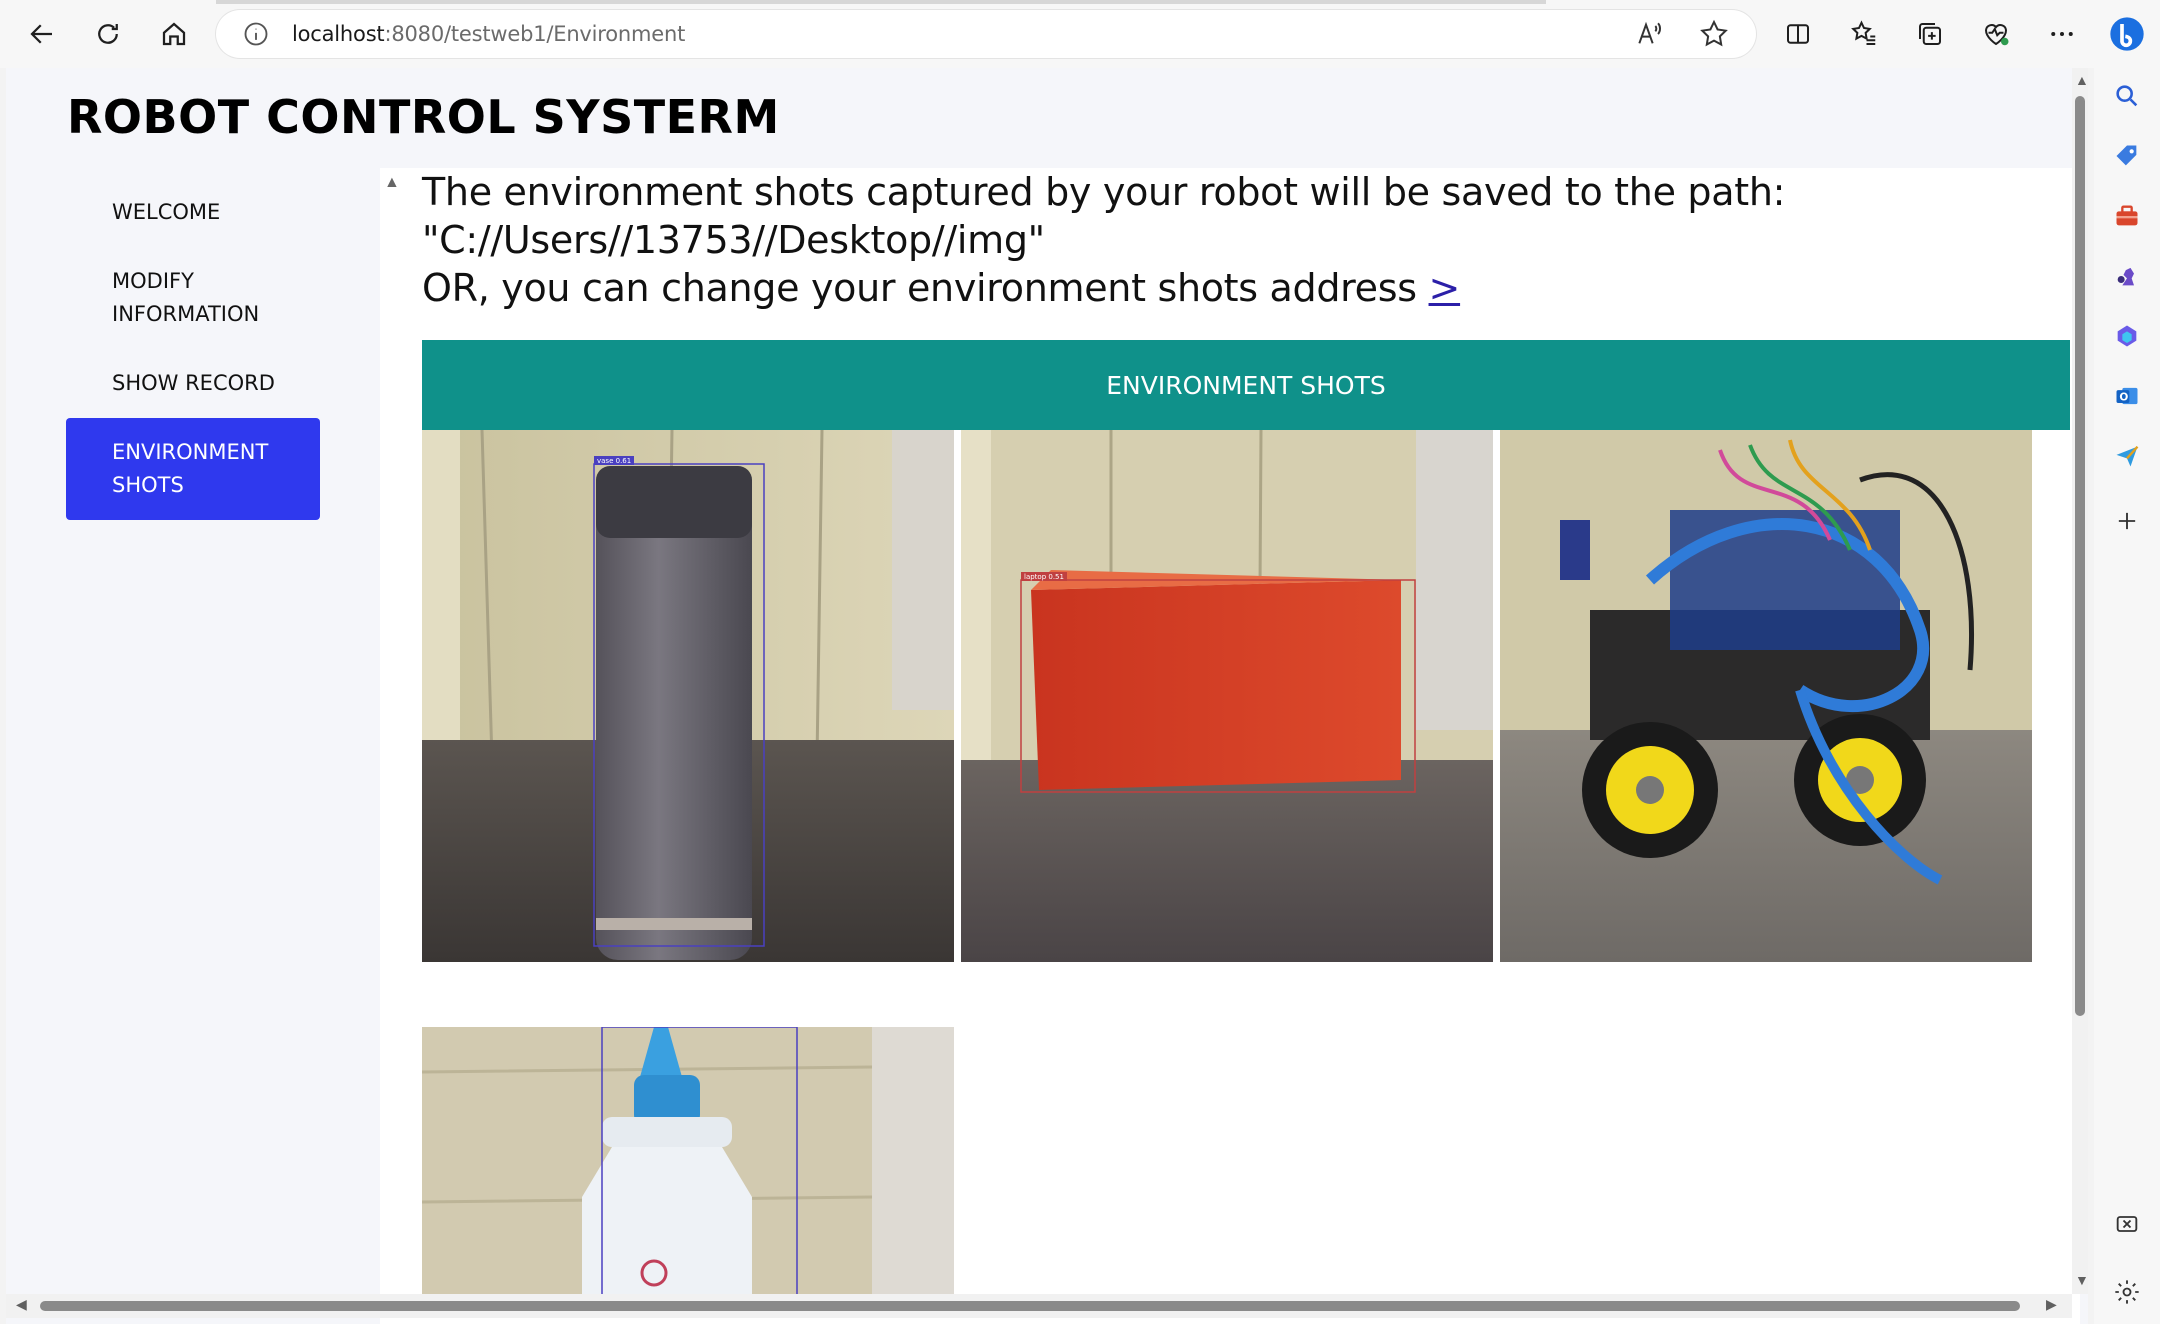 The height and width of the screenshot is (1324, 2160). Describe the element at coordinates (1445, 288) in the screenshot. I see `change-address-link: >` at that location.